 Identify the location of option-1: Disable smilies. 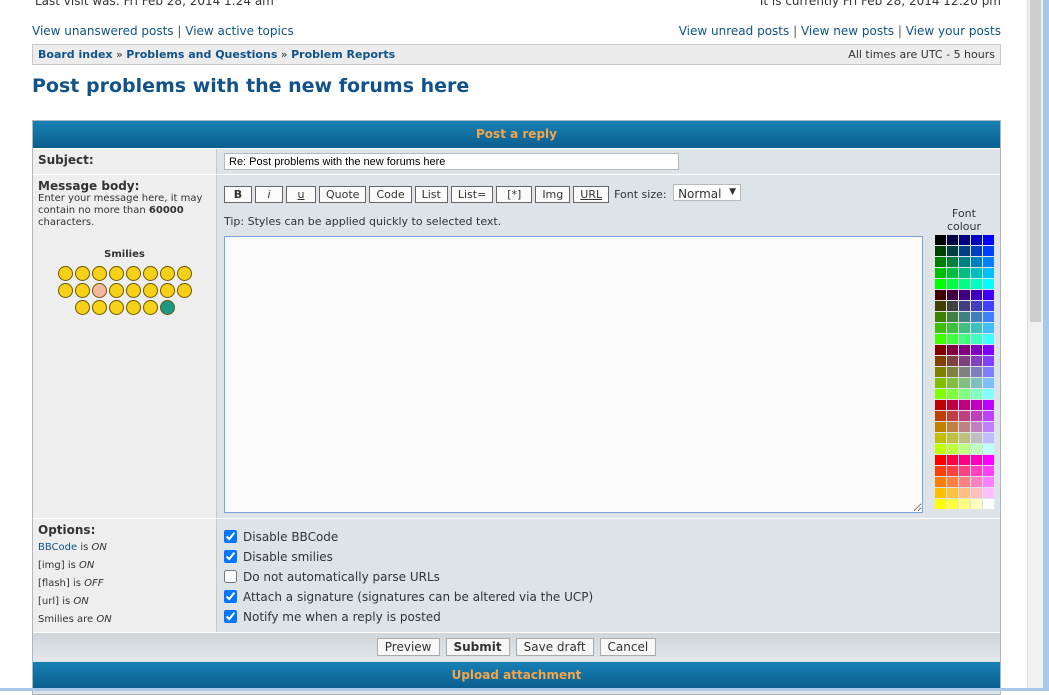
(609, 557).